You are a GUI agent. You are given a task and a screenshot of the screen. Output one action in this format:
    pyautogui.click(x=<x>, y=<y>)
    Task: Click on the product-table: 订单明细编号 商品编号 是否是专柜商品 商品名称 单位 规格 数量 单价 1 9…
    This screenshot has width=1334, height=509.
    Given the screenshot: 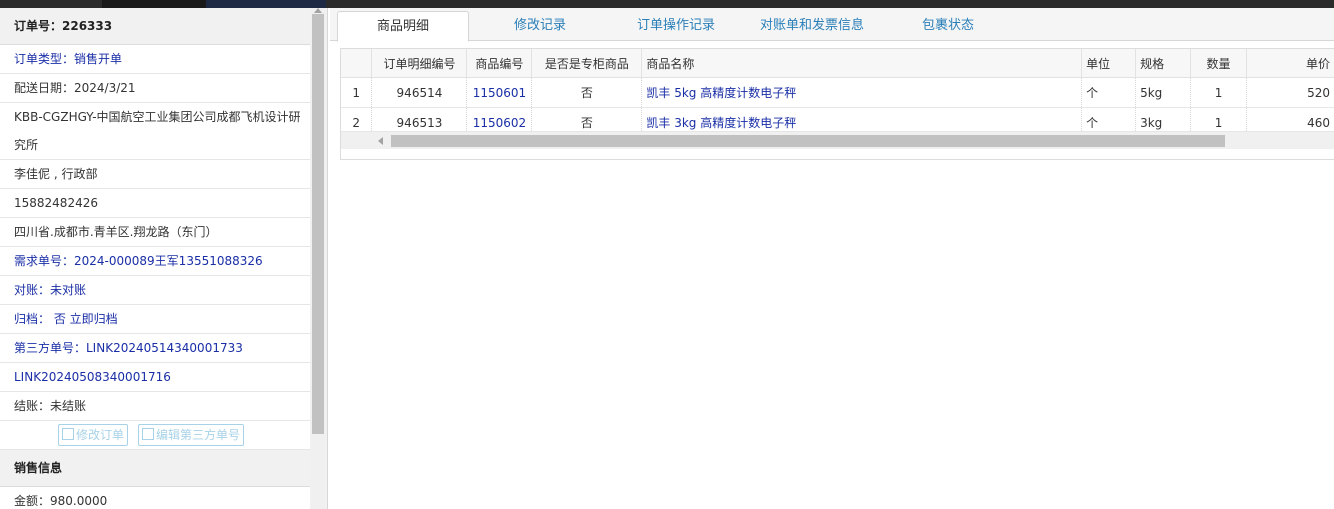 What is the action you would take?
    pyautogui.click(x=837, y=93)
    